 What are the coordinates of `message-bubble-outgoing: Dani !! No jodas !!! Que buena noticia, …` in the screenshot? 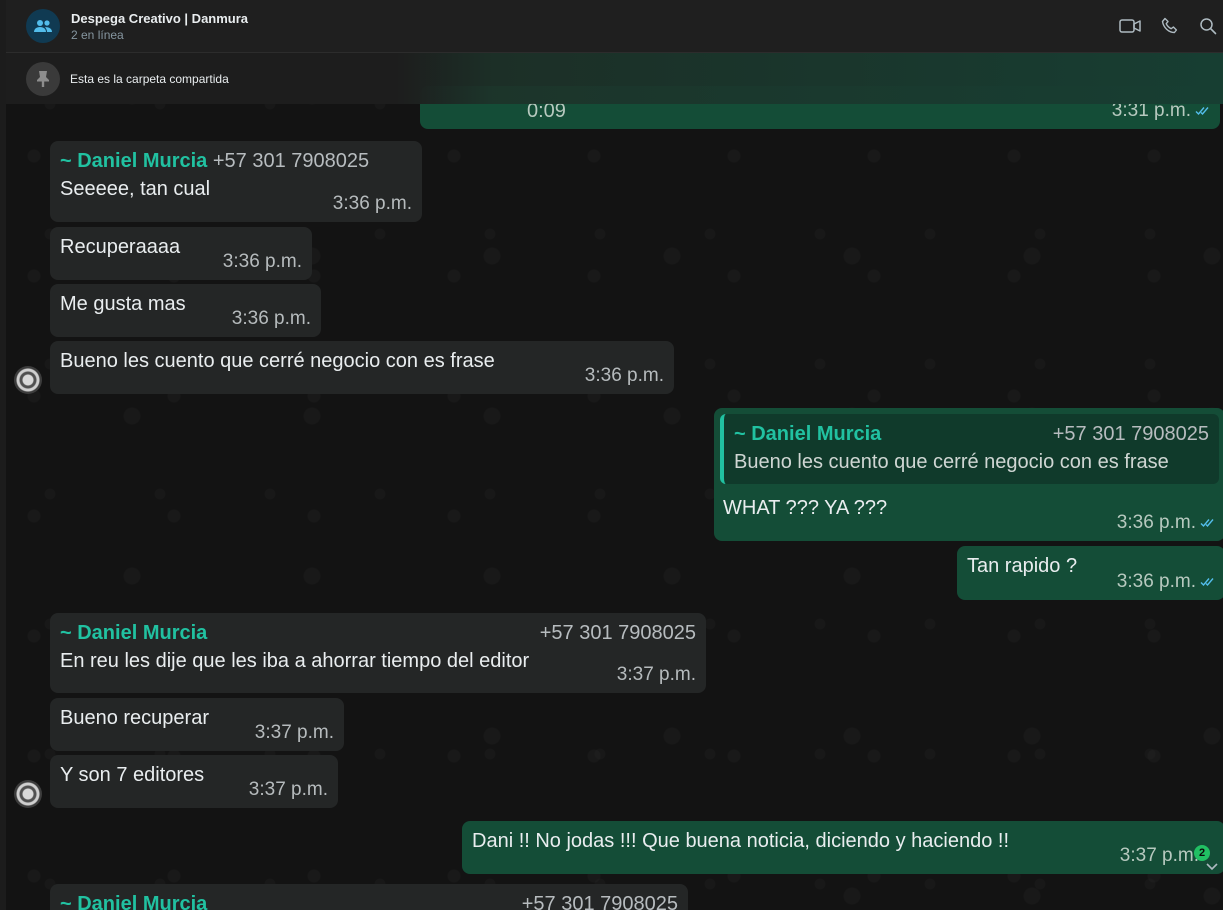 It's located at (842, 847).